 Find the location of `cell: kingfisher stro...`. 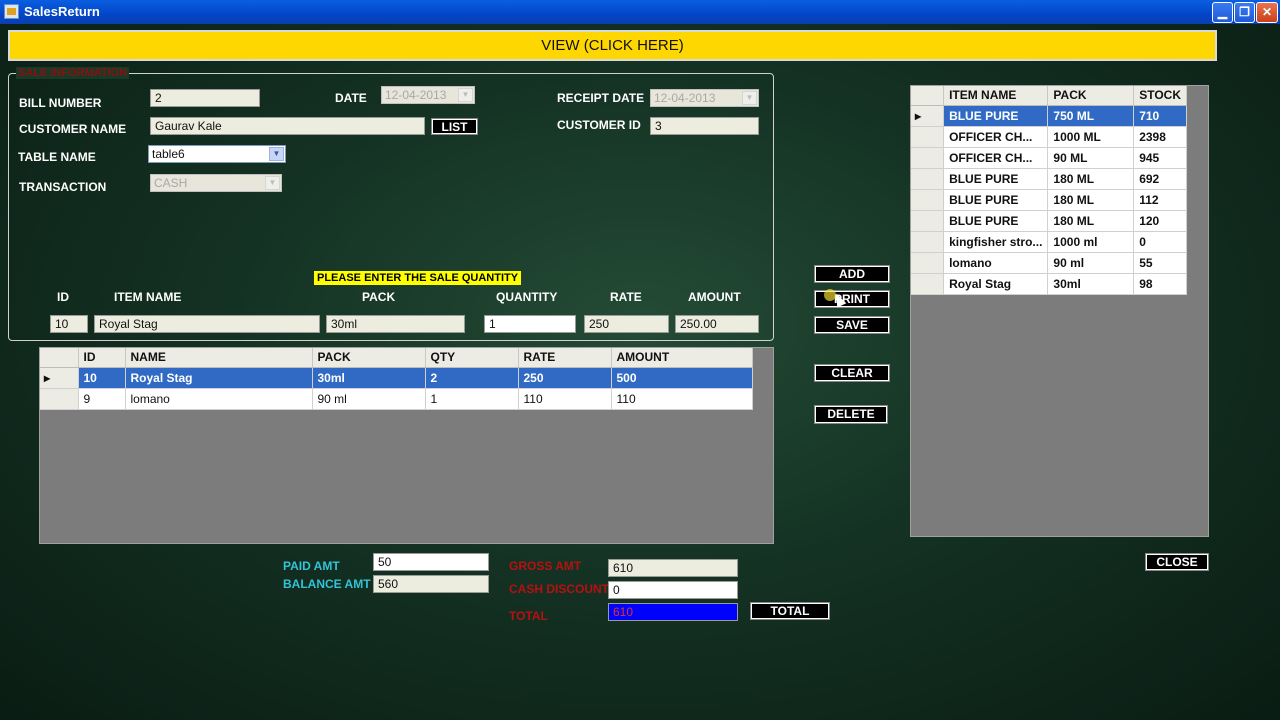

cell: kingfisher stro... is located at coordinates (996, 242).